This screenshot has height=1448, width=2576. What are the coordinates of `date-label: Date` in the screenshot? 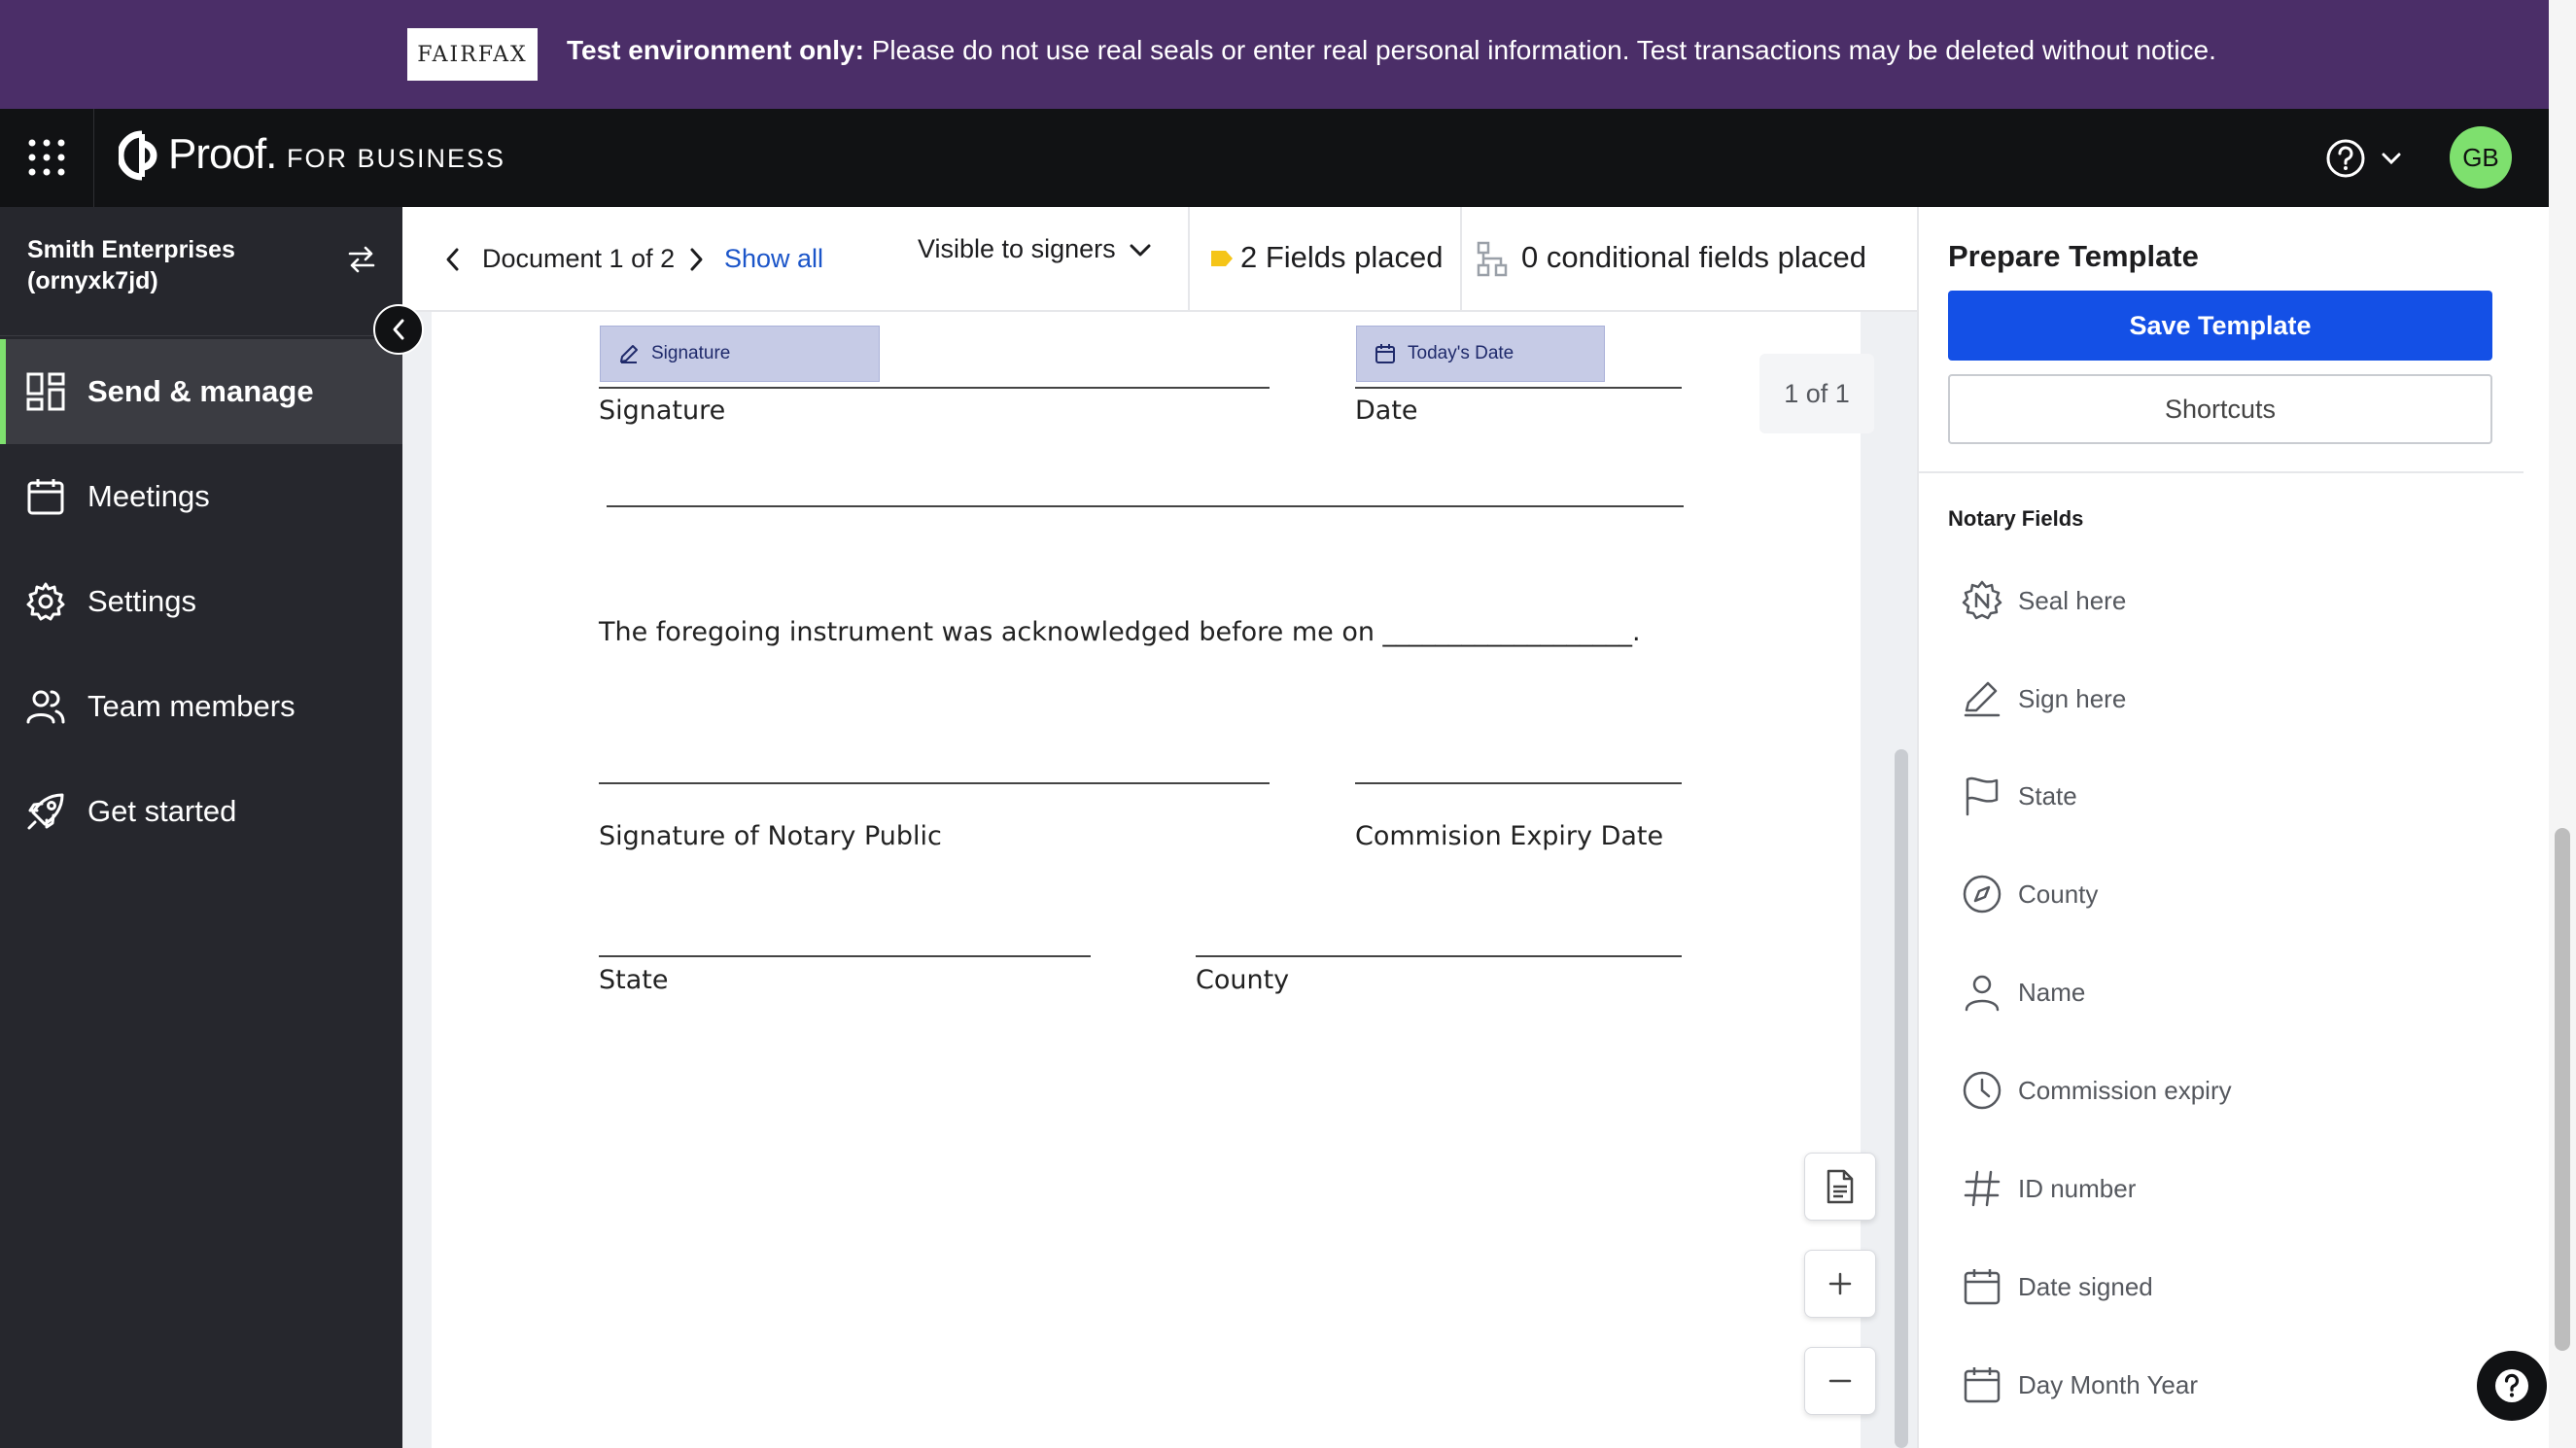 It's located at (1387, 411).